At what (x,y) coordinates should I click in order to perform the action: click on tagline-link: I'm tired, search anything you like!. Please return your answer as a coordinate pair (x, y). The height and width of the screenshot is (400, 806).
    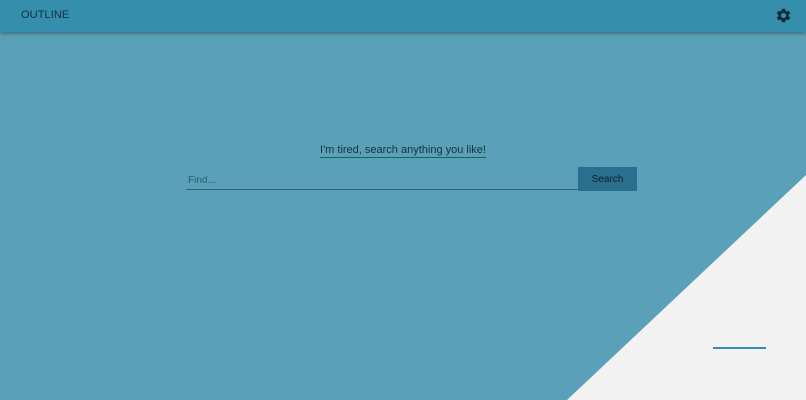
    Looking at the image, I should click on (403, 151).